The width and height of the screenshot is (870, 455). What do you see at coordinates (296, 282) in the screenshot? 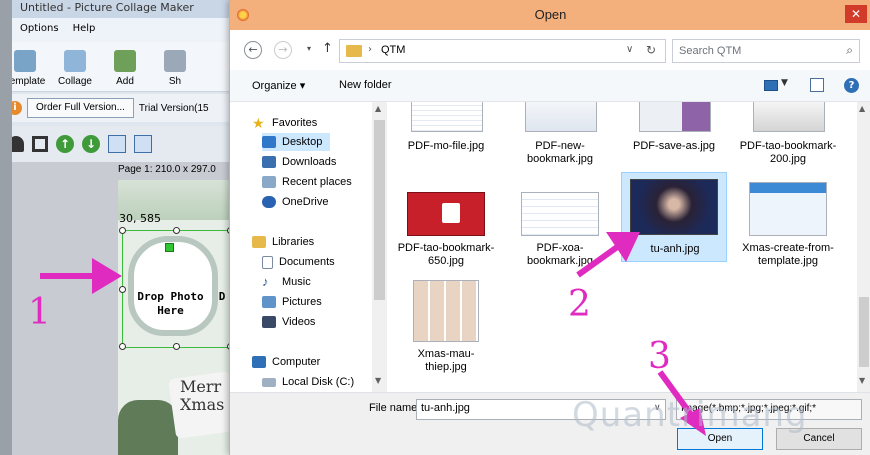
I see `nav-item-label: Music` at bounding box center [296, 282].